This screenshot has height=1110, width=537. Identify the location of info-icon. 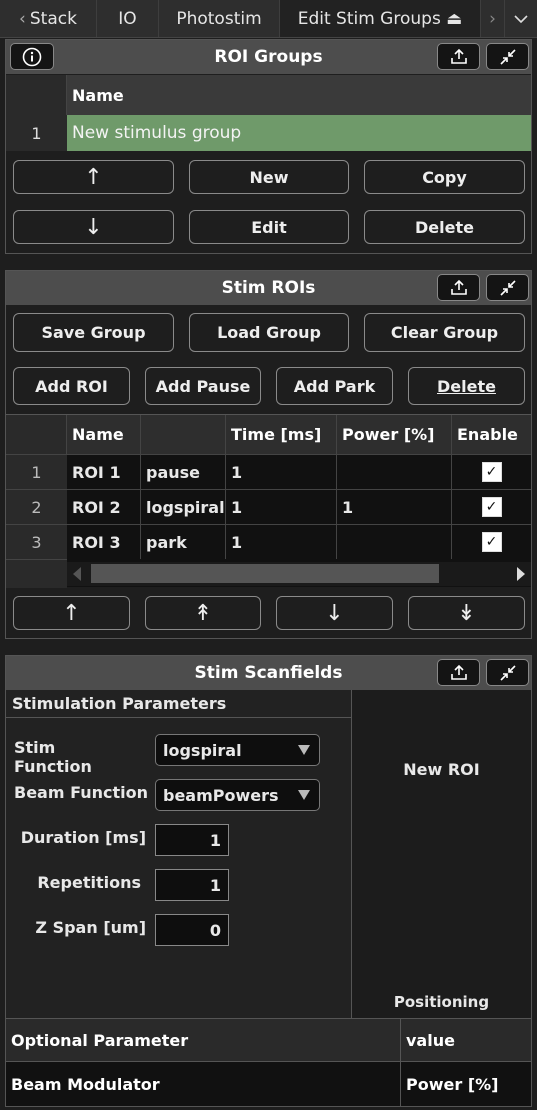
(32, 56).